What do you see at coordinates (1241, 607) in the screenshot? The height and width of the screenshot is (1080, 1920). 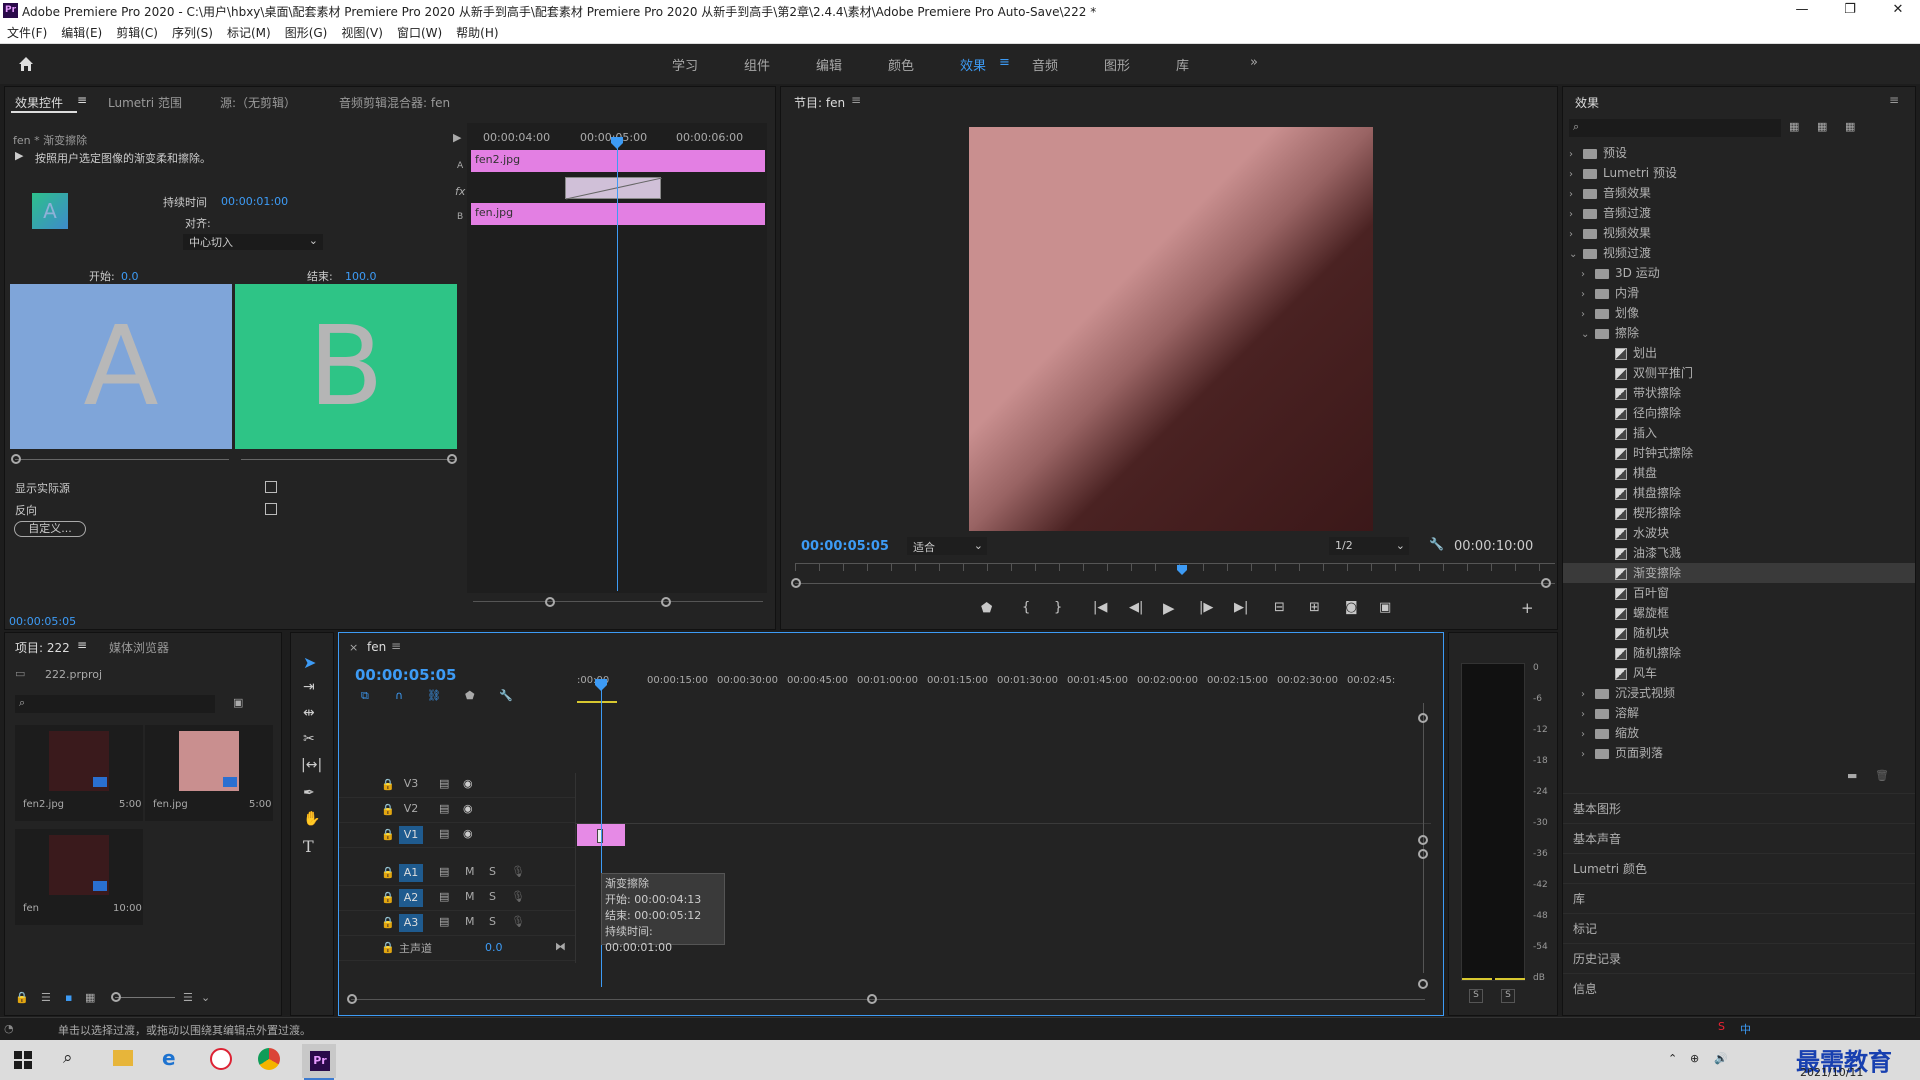 I see `go-to-out-icon: ▶|` at bounding box center [1241, 607].